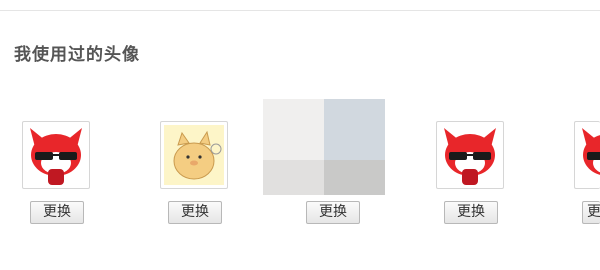 This screenshot has width=600, height=270. What do you see at coordinates (471, 212) in the screenshot?
I see `change-avatar-button-4: 更换` at bounding box center [471, 212].